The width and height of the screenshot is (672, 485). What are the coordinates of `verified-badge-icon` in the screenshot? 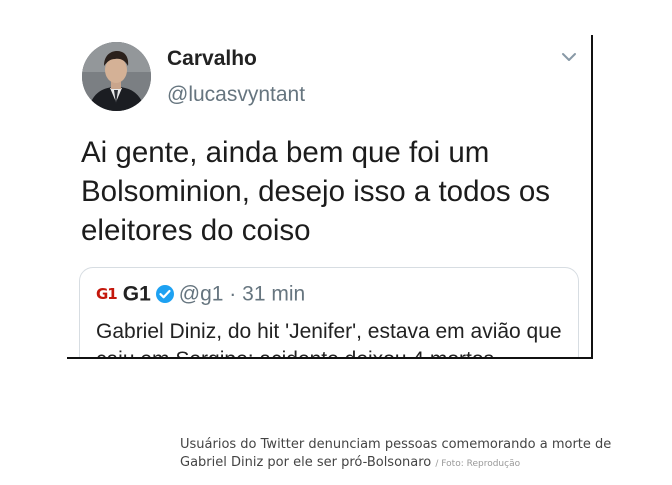 It's located at (164, 294).